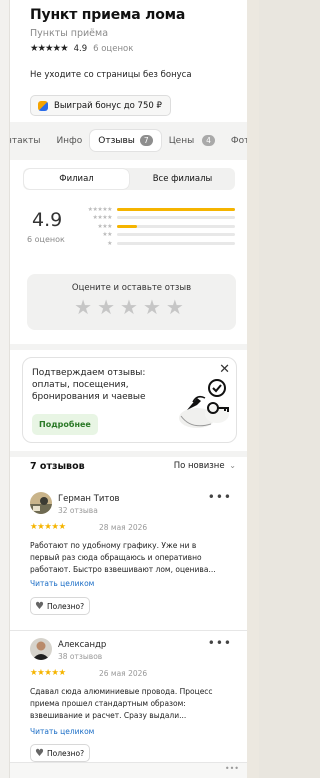 This screenshot has width=320, height=778. I want to click on rating-summary: 4.9 6 оценок ★★★★★ ★★★★ ★★★ ★★ ★, so click(129, 230).